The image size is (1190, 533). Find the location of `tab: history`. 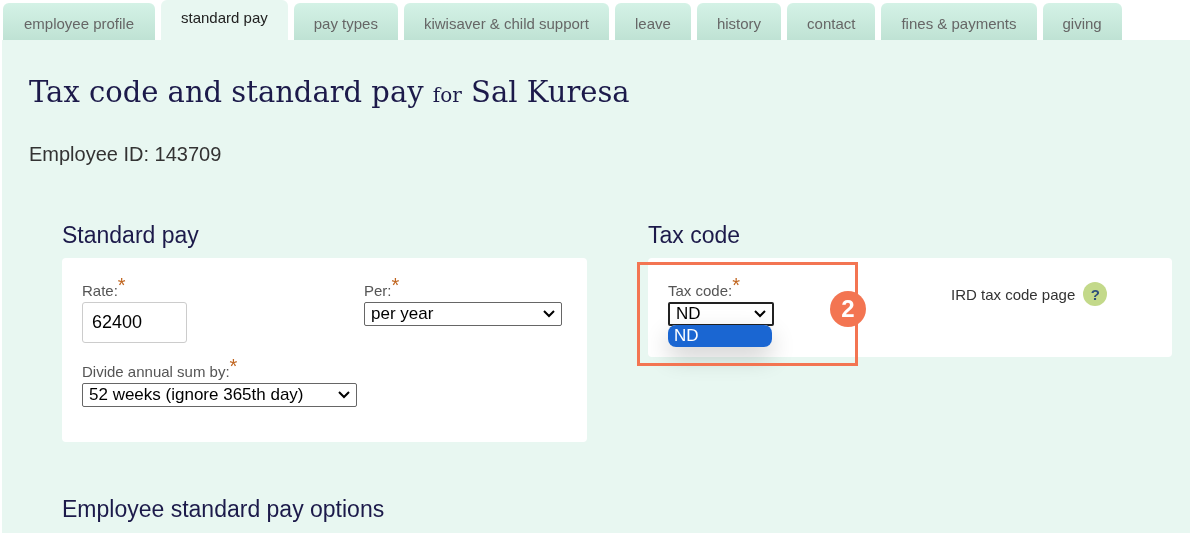

tab: history is located at coordinates (739, 21).